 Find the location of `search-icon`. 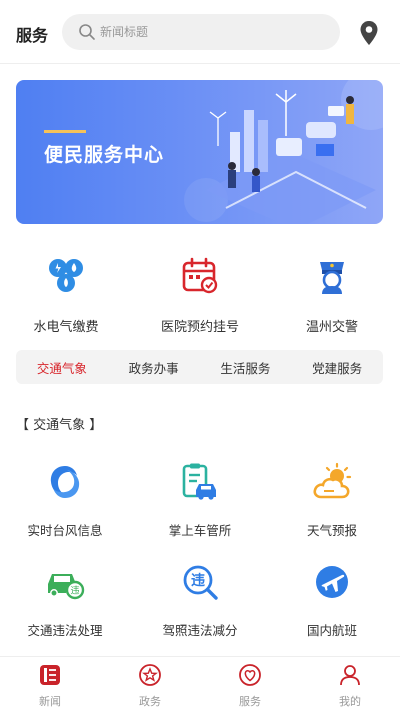

search-icon is located at coordinates (87, 32).